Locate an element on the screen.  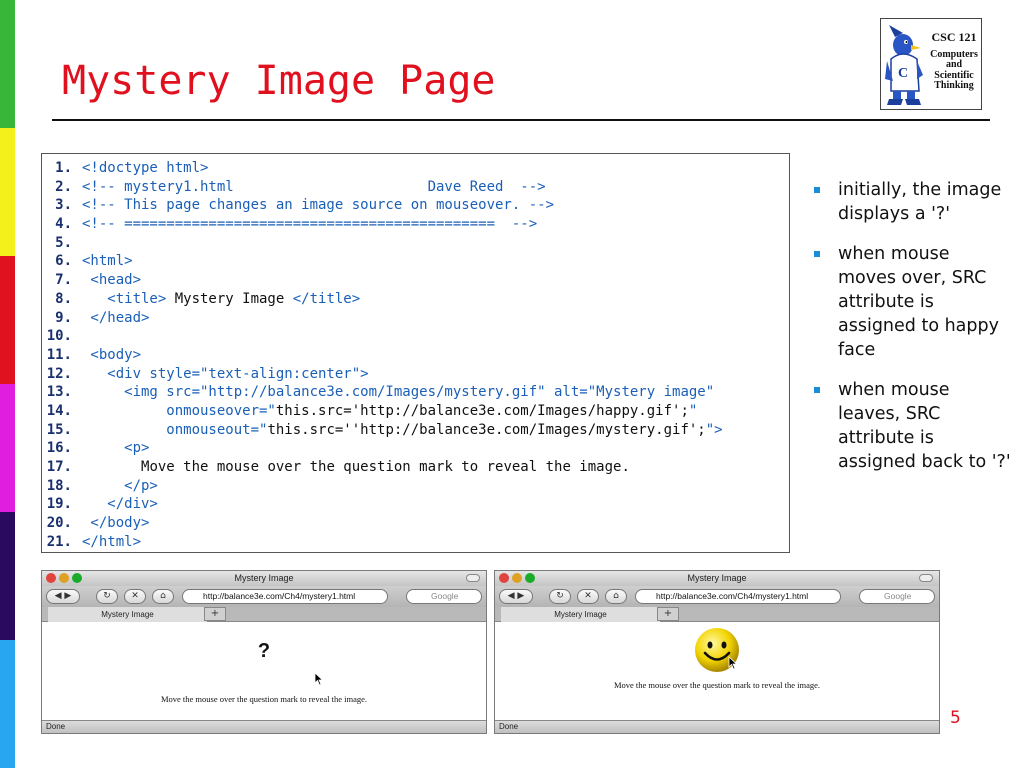
code-markup: <body> is located at coordinates (112, 354).